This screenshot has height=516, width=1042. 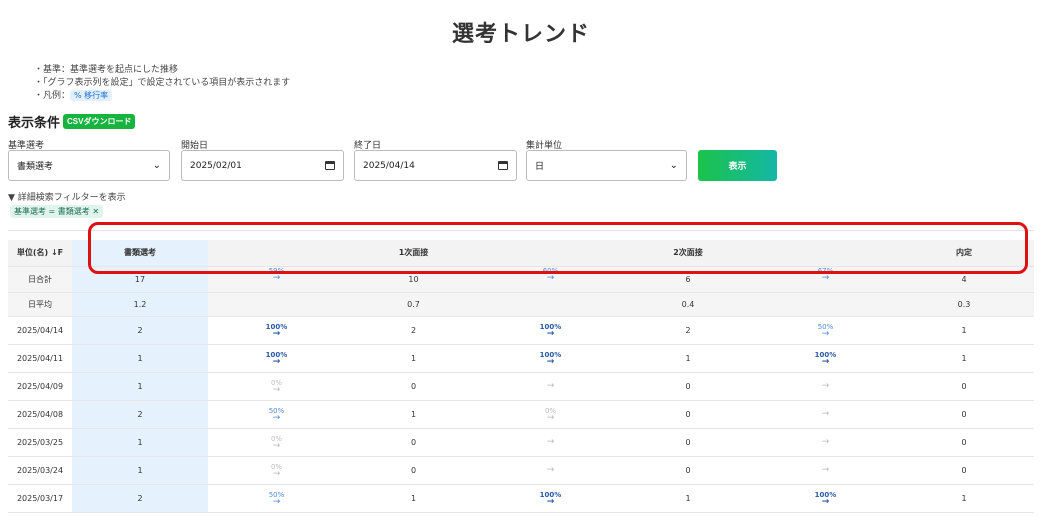 What do you see at coordinates (521, 442) in the screenshot?
I see `table-row: 2025/03/25 1 0% → 0 → 0 → 0` at bounding box center [521, 442].